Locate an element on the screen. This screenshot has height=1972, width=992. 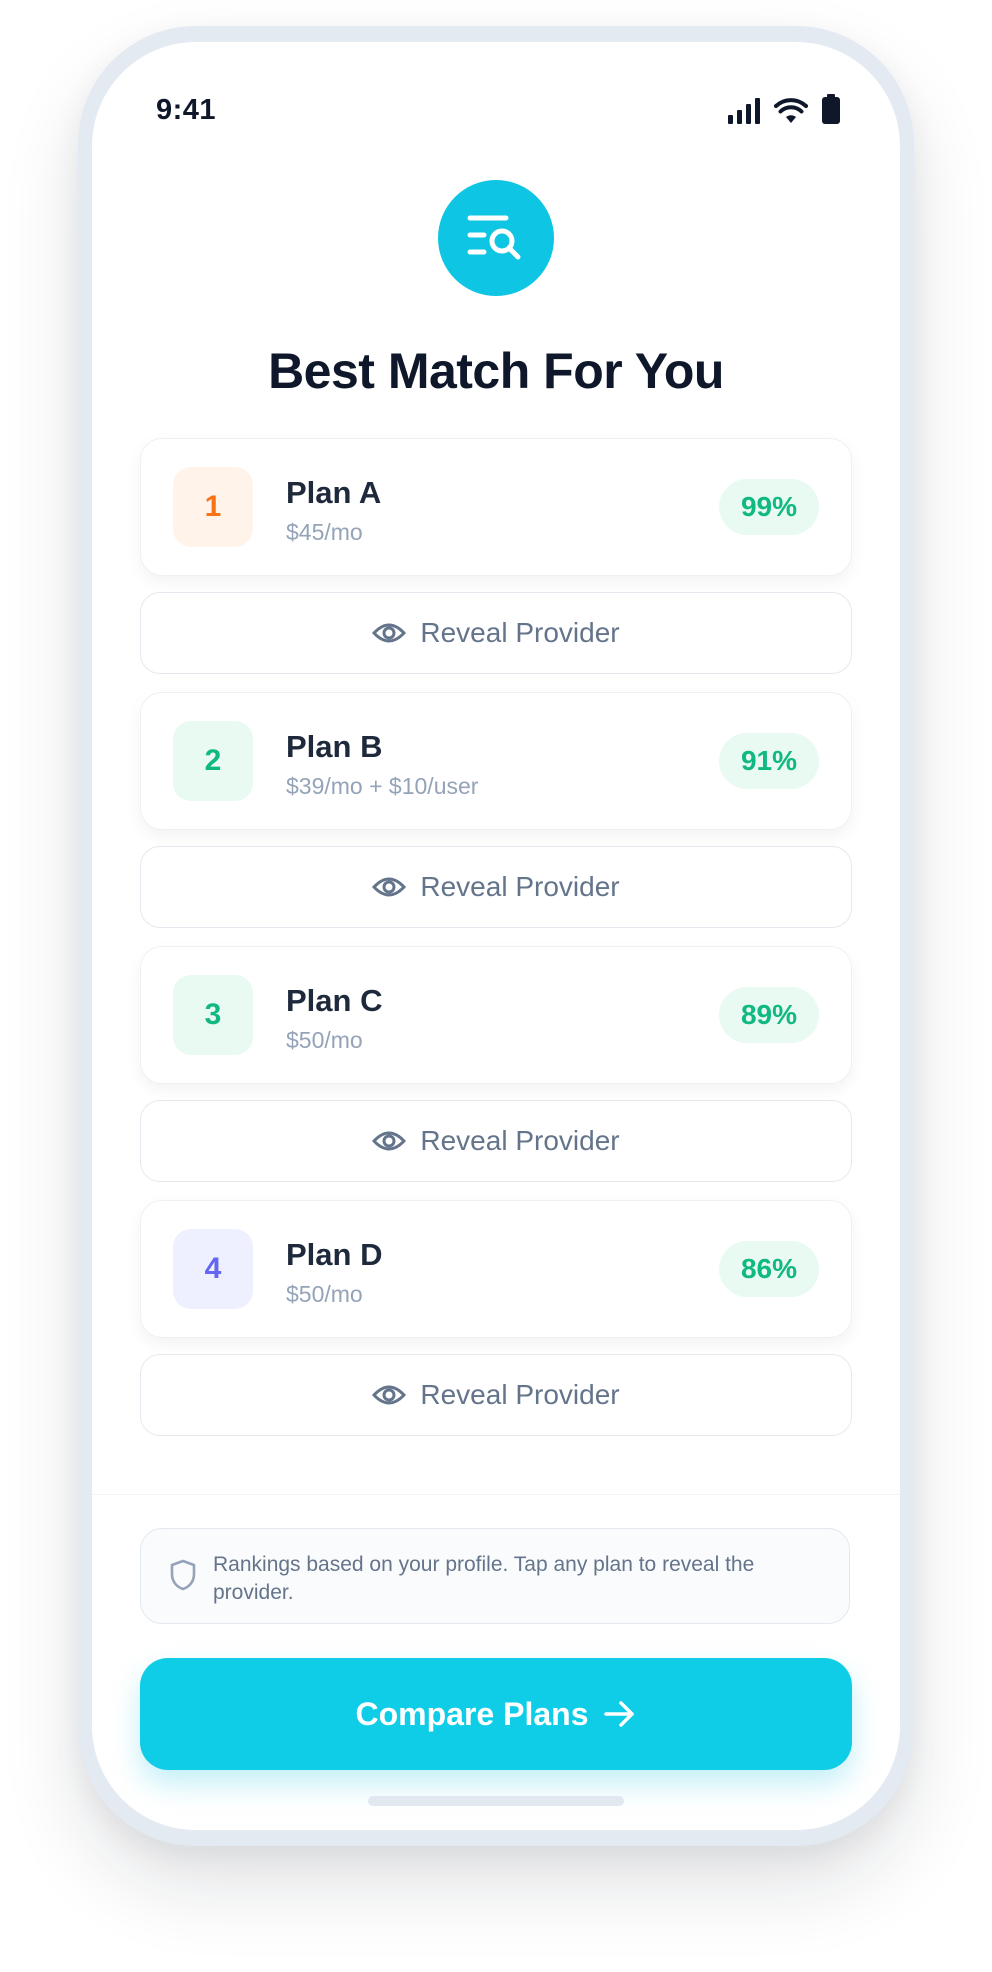
plan-card-d: 4 Plan D $50/mo 86% is located at coordinates (496, 1269).